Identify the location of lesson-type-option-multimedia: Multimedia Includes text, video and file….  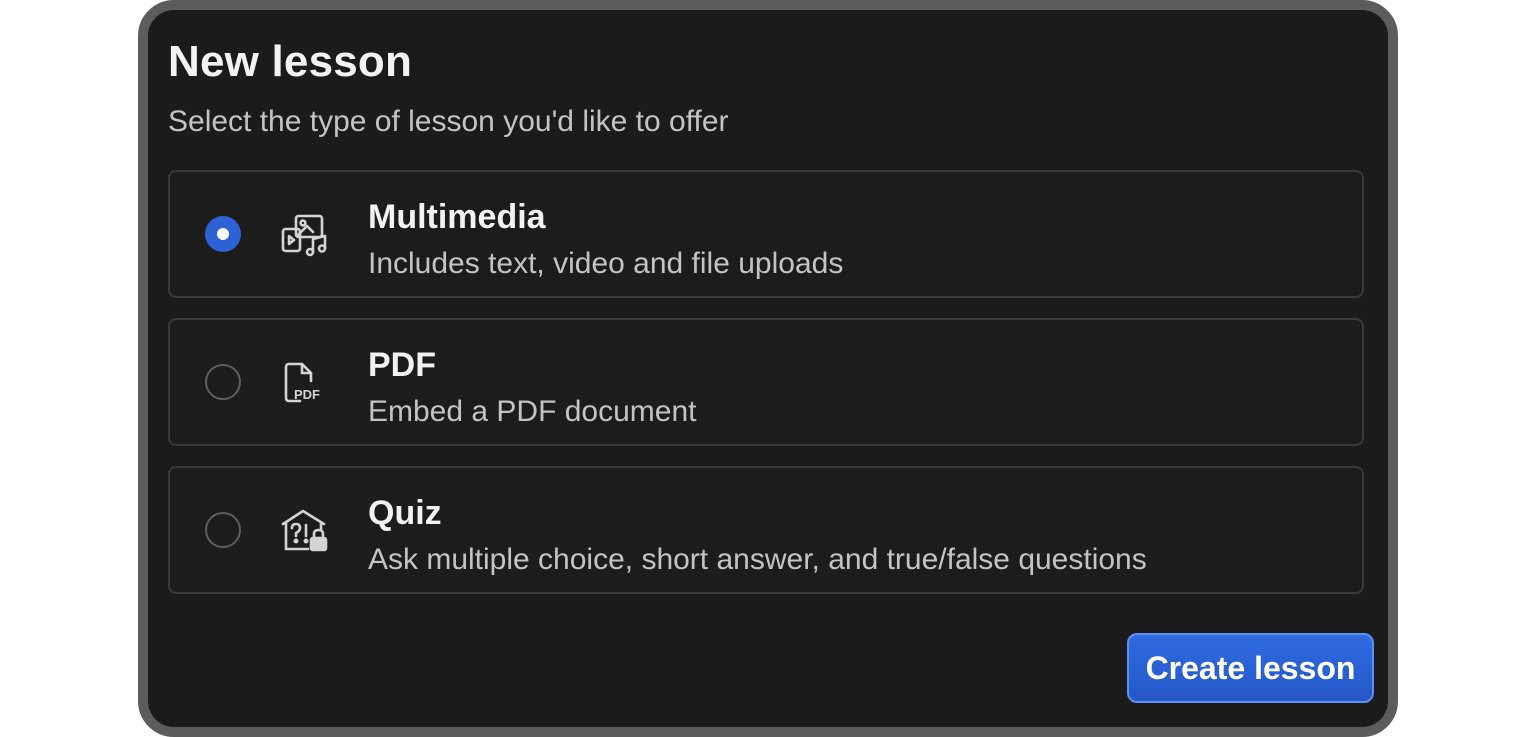
(766, 234).